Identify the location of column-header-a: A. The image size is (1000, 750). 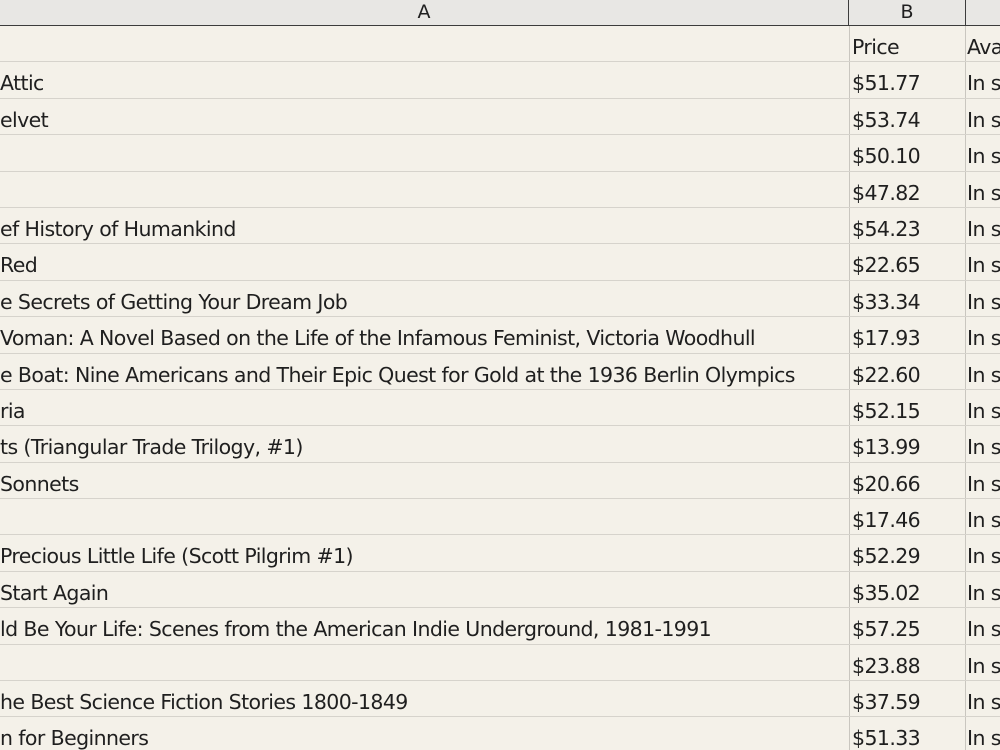
(424, 12).